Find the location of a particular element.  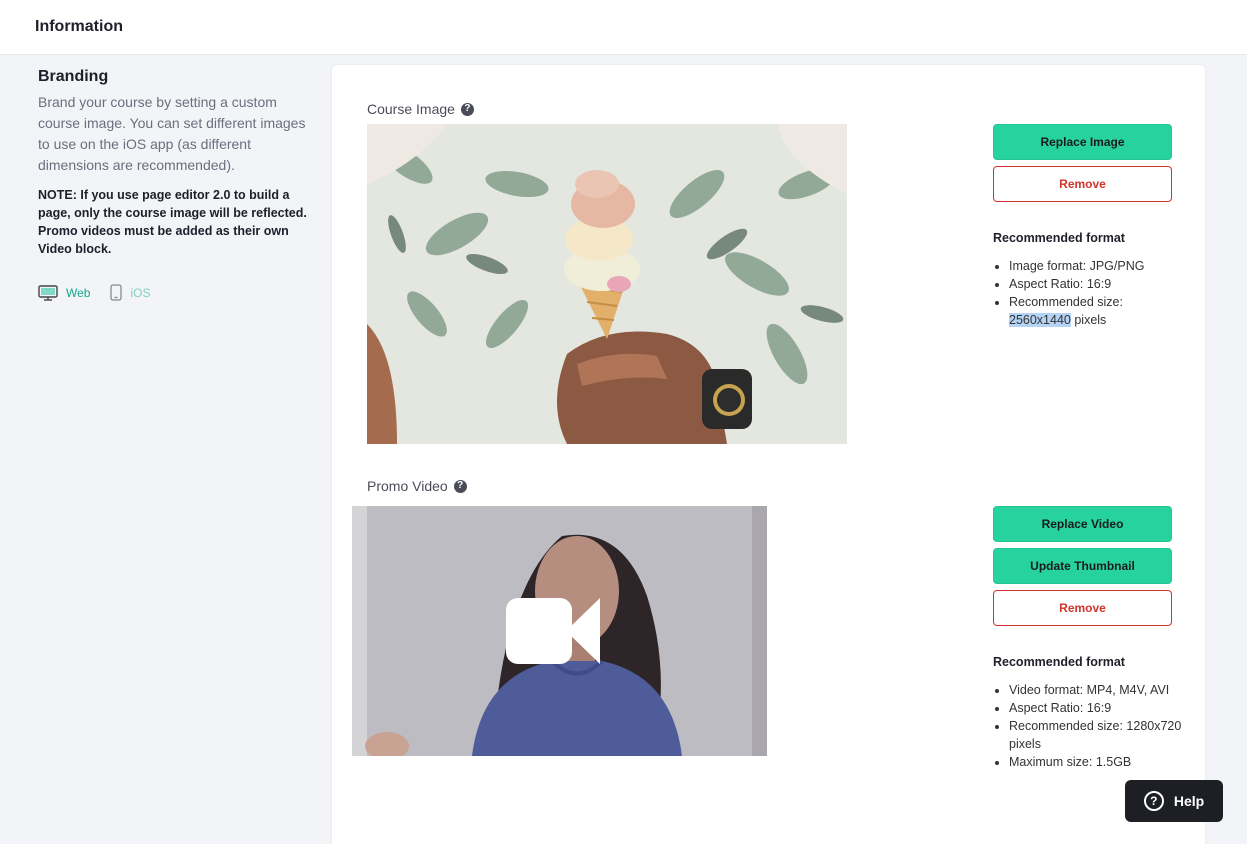

platform-tabs: Web iOS is located at coordinates (94, 292).